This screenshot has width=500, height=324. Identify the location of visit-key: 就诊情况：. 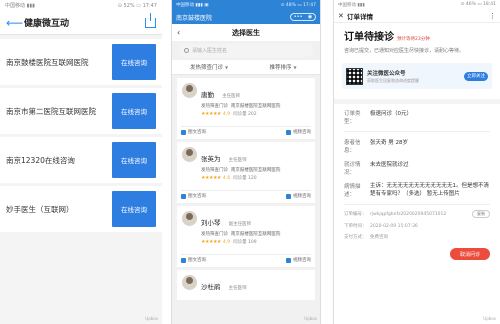
(352, 169).